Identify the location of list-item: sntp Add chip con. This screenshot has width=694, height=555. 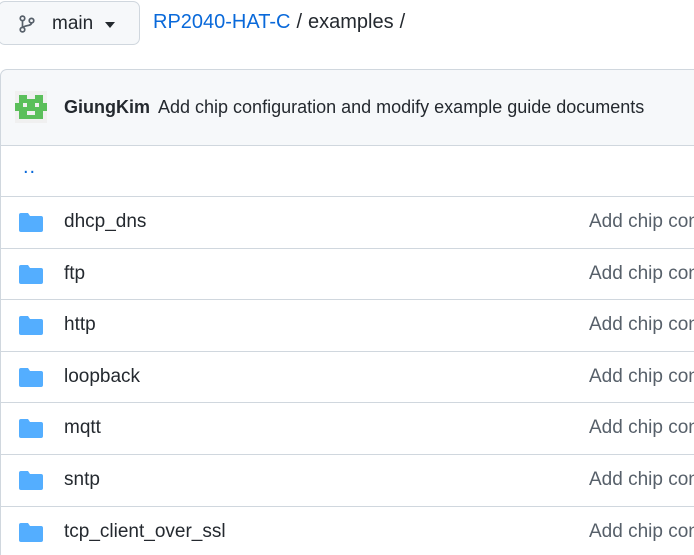
(347, 480).